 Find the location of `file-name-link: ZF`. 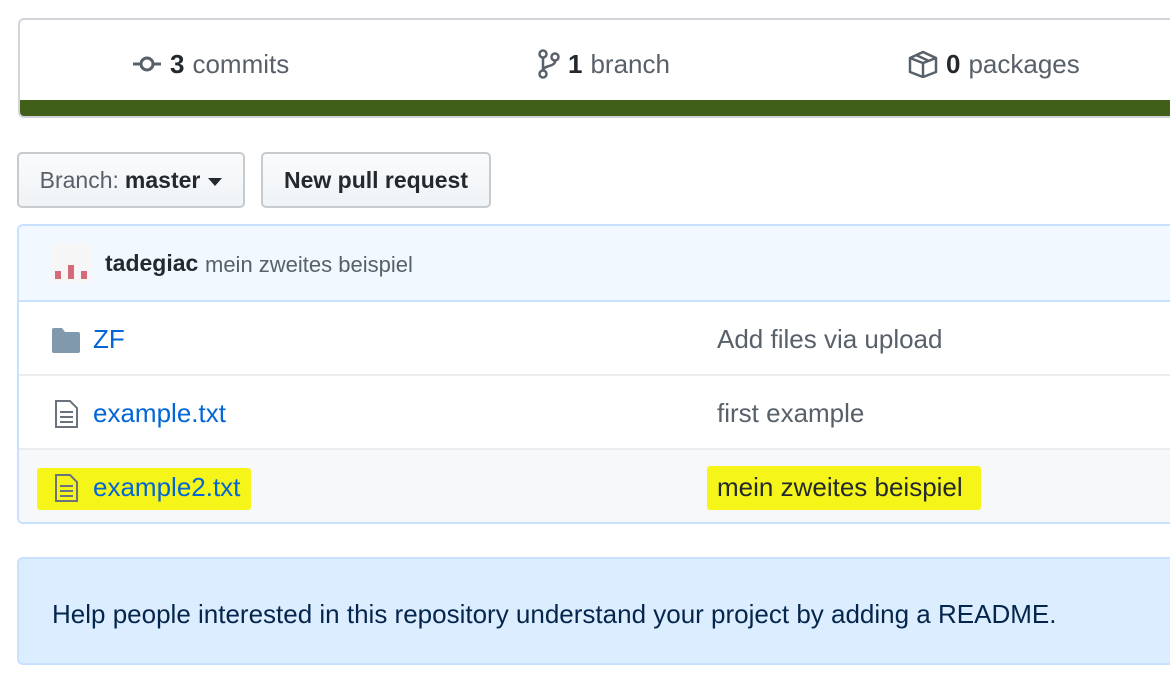

file-name-link: ZF is located at coordinates (109, 339).